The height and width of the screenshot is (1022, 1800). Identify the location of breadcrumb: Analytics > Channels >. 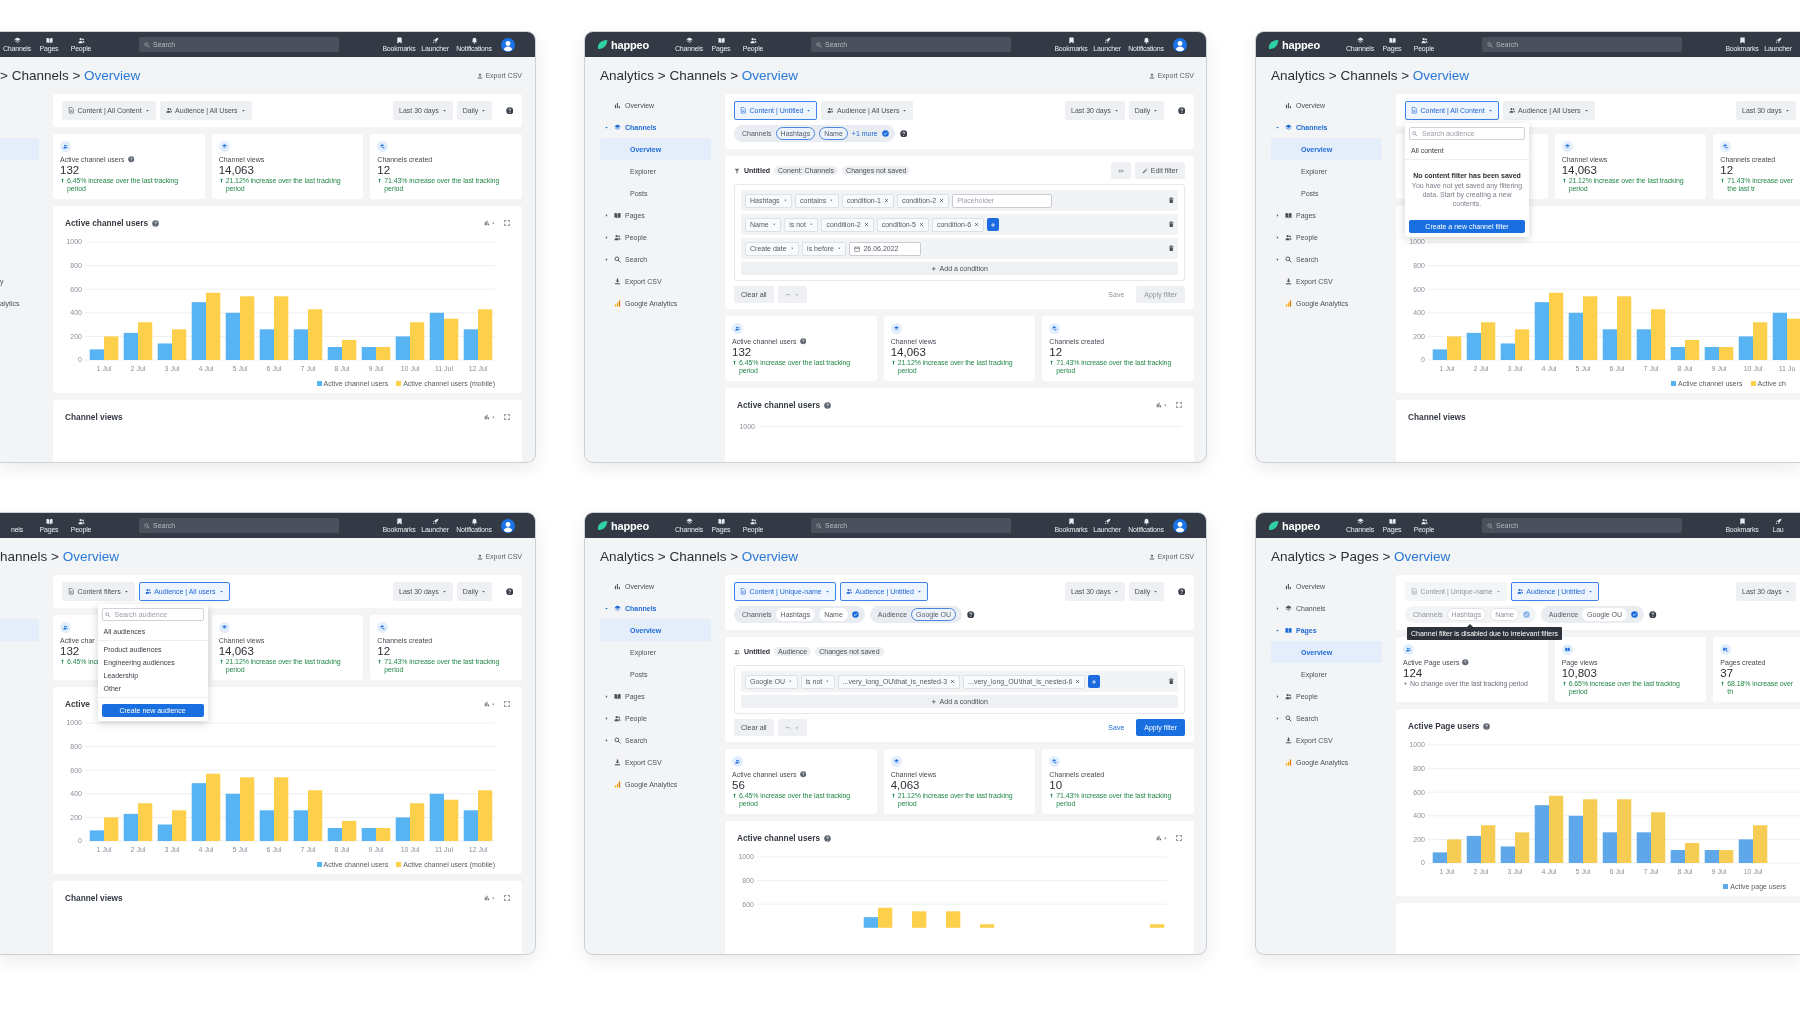
(670, 556).